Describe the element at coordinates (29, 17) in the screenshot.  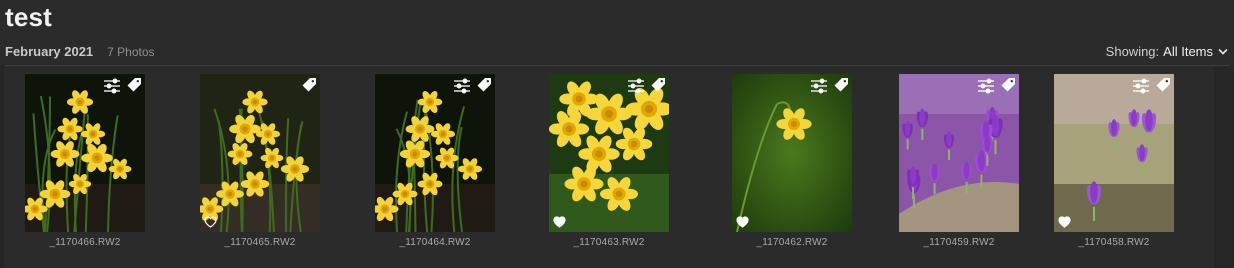
I see `album-title: test` at that location.